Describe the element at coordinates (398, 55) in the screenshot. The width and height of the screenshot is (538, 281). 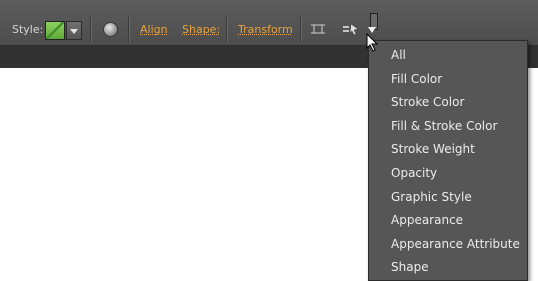
I see `menu-item-all: All` at that location.